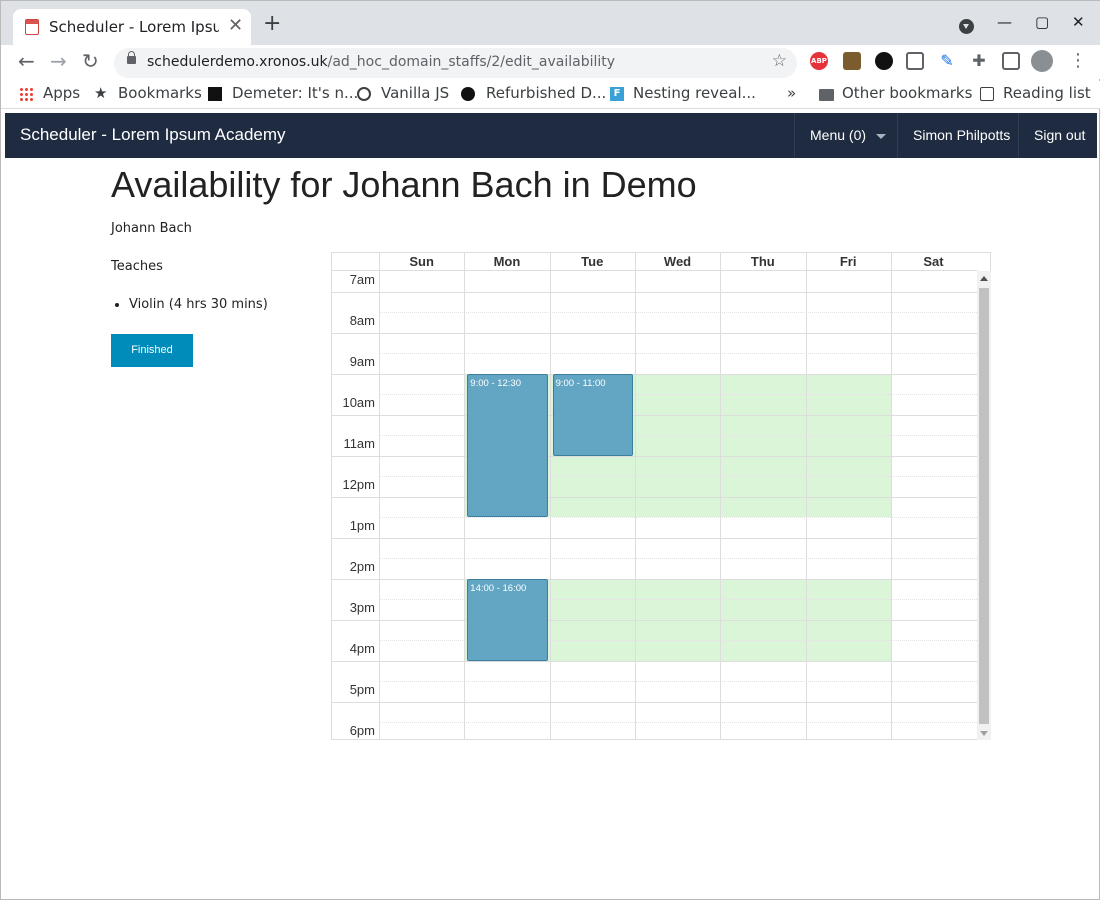 The height and width of the screenshot is (900, 1100). I want to click on more-bookmarks-chevron-icon: », so click(791, 93).